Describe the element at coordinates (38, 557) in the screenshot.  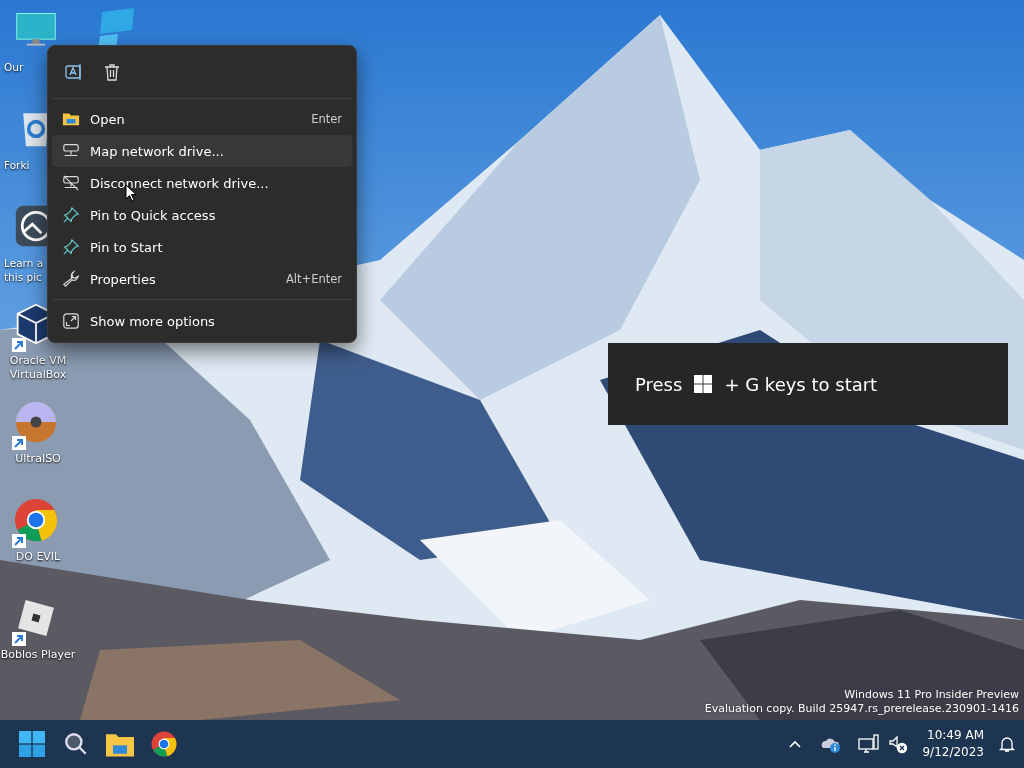
I see `desktop-icon-label: DO EVIL` at that location.